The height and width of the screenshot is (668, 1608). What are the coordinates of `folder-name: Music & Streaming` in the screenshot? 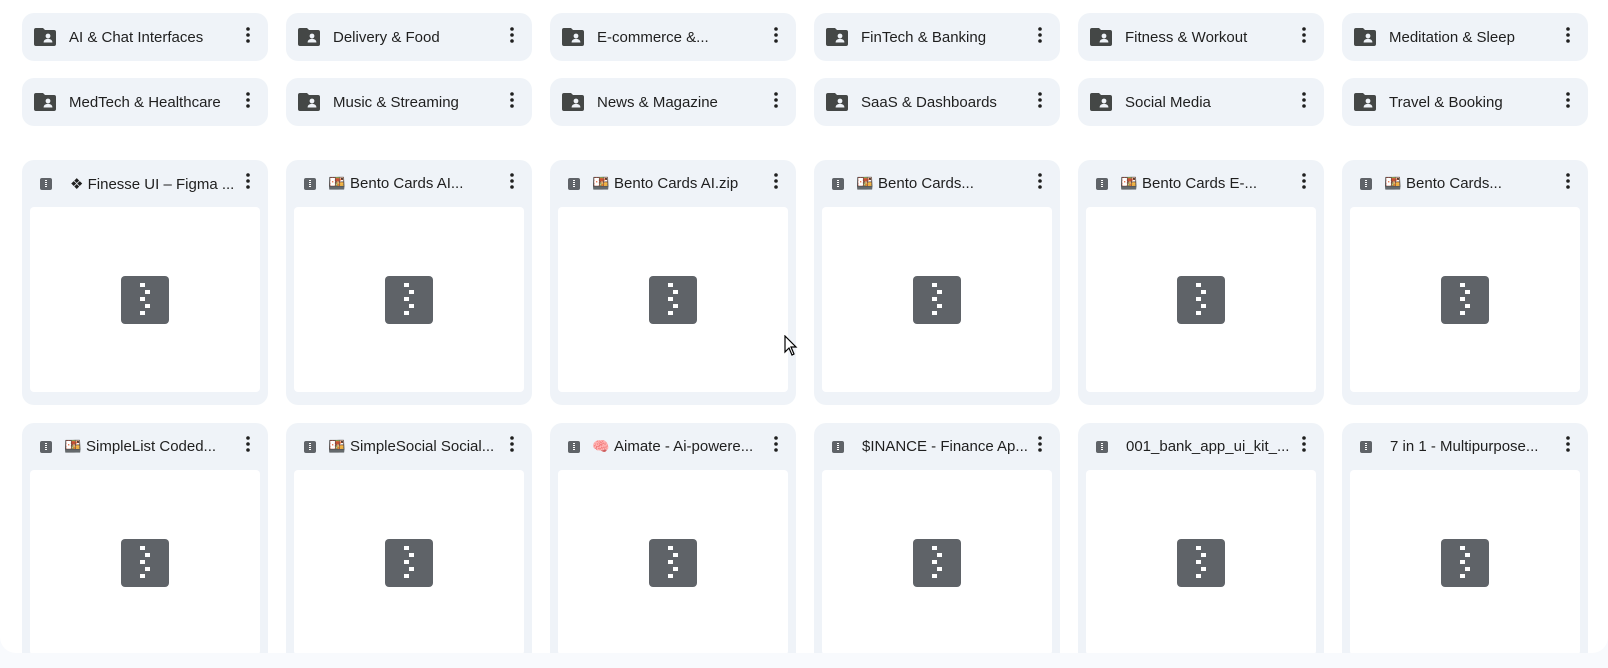 It's located at (396, 102).